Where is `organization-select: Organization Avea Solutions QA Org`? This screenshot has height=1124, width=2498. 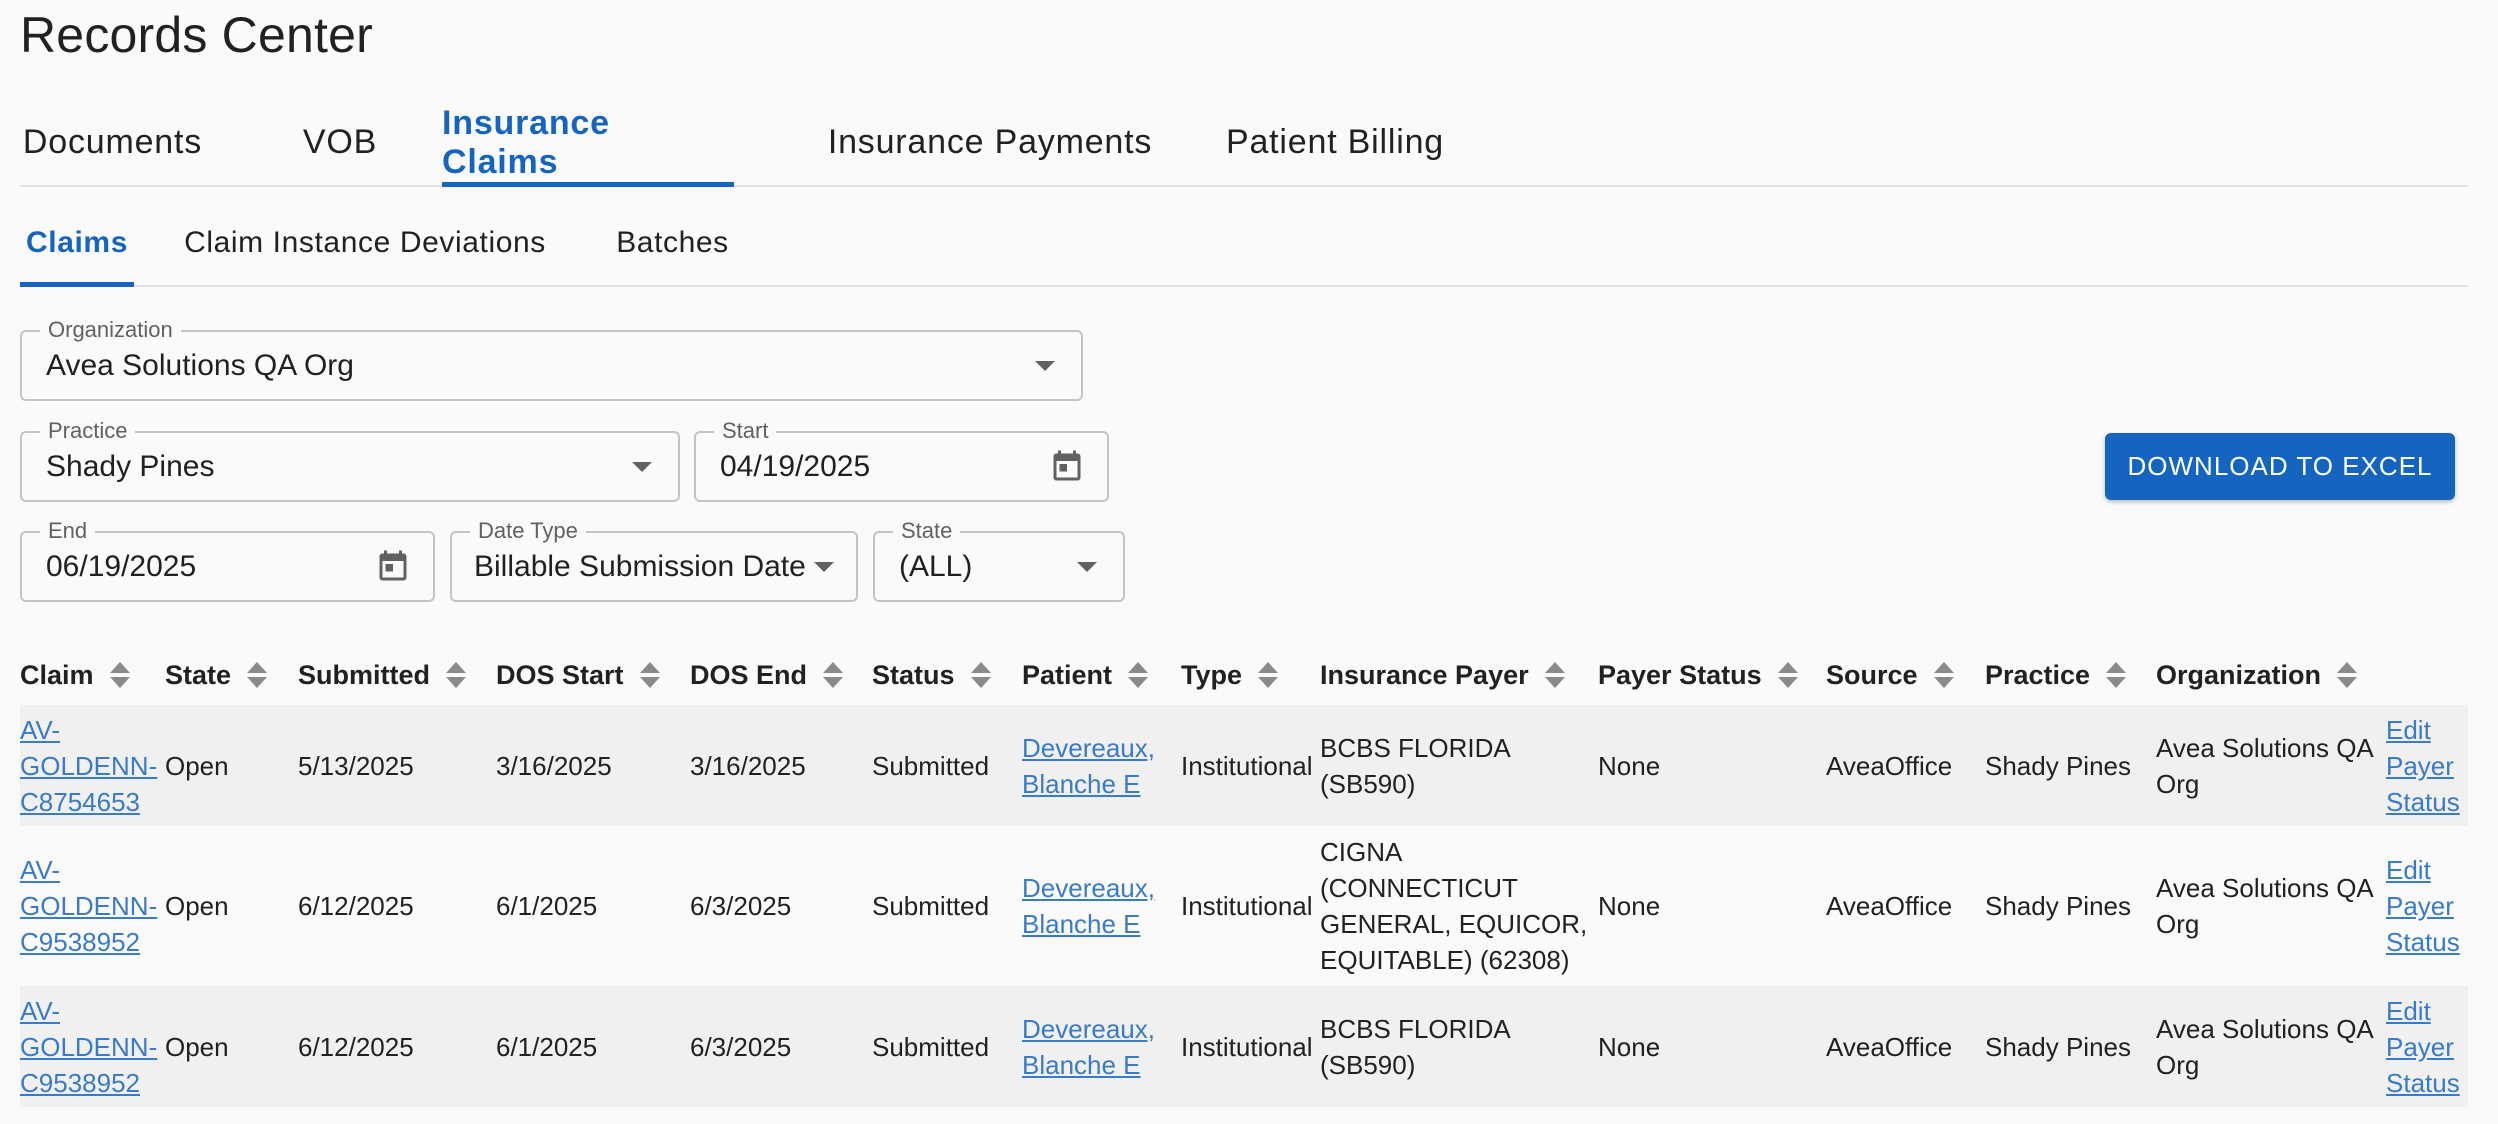 organization-select: Organization Avea Solutions QA Org is located at coordinates (551, 359).